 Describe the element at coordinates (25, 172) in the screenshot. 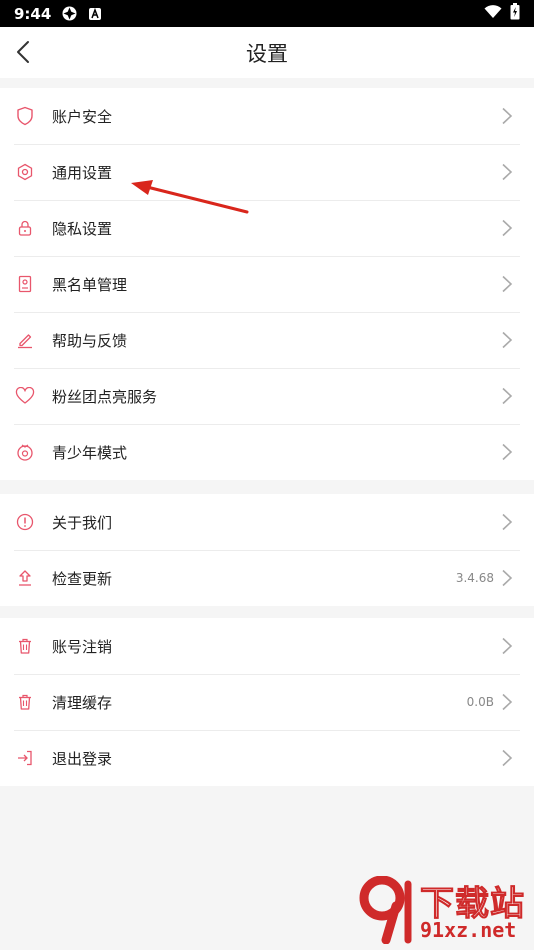

I see `hexagon-gear-icon` at that location.